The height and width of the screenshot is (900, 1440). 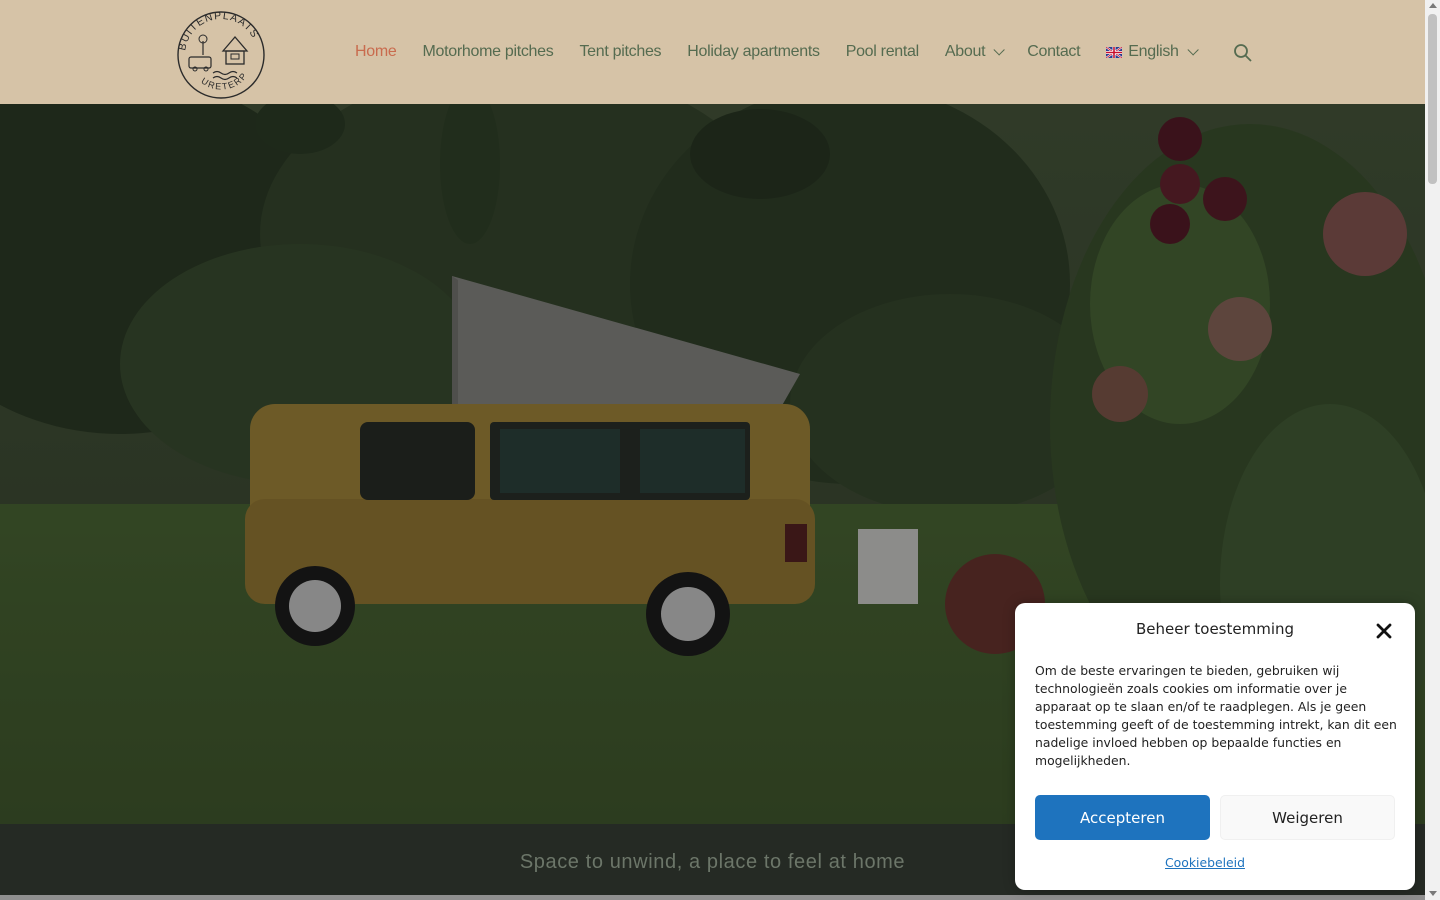 I want to click on svg-text: URETERP, so click(x=224, y=81).